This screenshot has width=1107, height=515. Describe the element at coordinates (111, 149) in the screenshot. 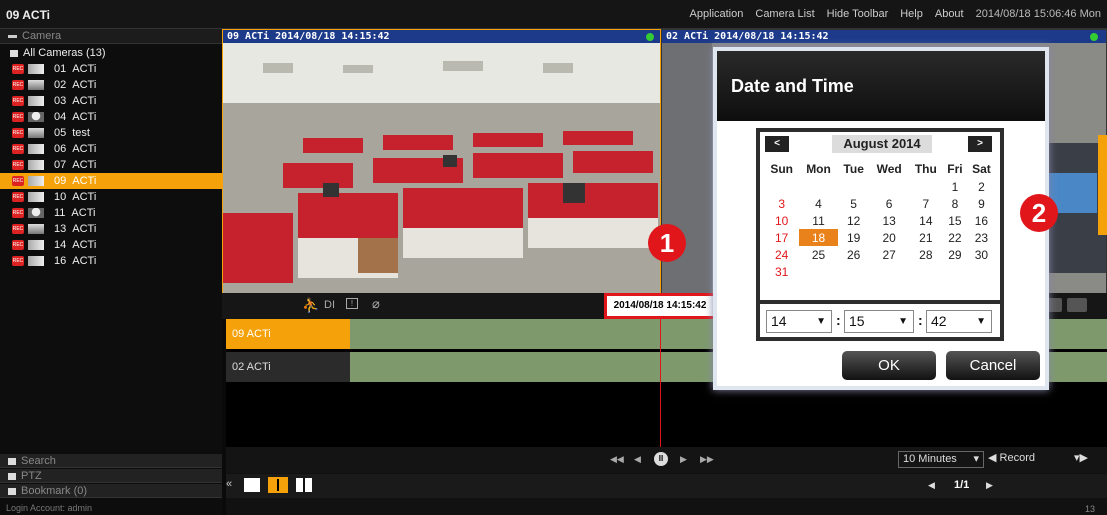

I see `camera-item: REC 06 ACTi` at that location.